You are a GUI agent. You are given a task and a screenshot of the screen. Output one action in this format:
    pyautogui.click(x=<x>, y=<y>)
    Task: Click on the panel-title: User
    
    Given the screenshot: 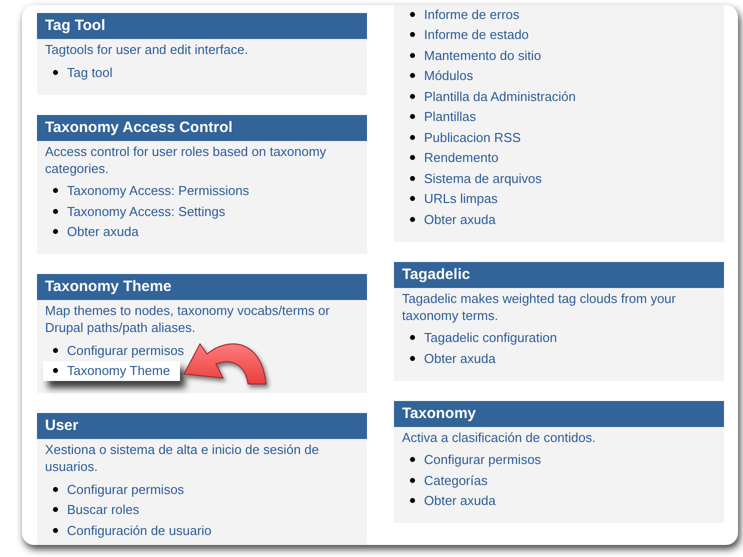 What is the action you would take?
    pyautogui.click(x=202, y=426)
    